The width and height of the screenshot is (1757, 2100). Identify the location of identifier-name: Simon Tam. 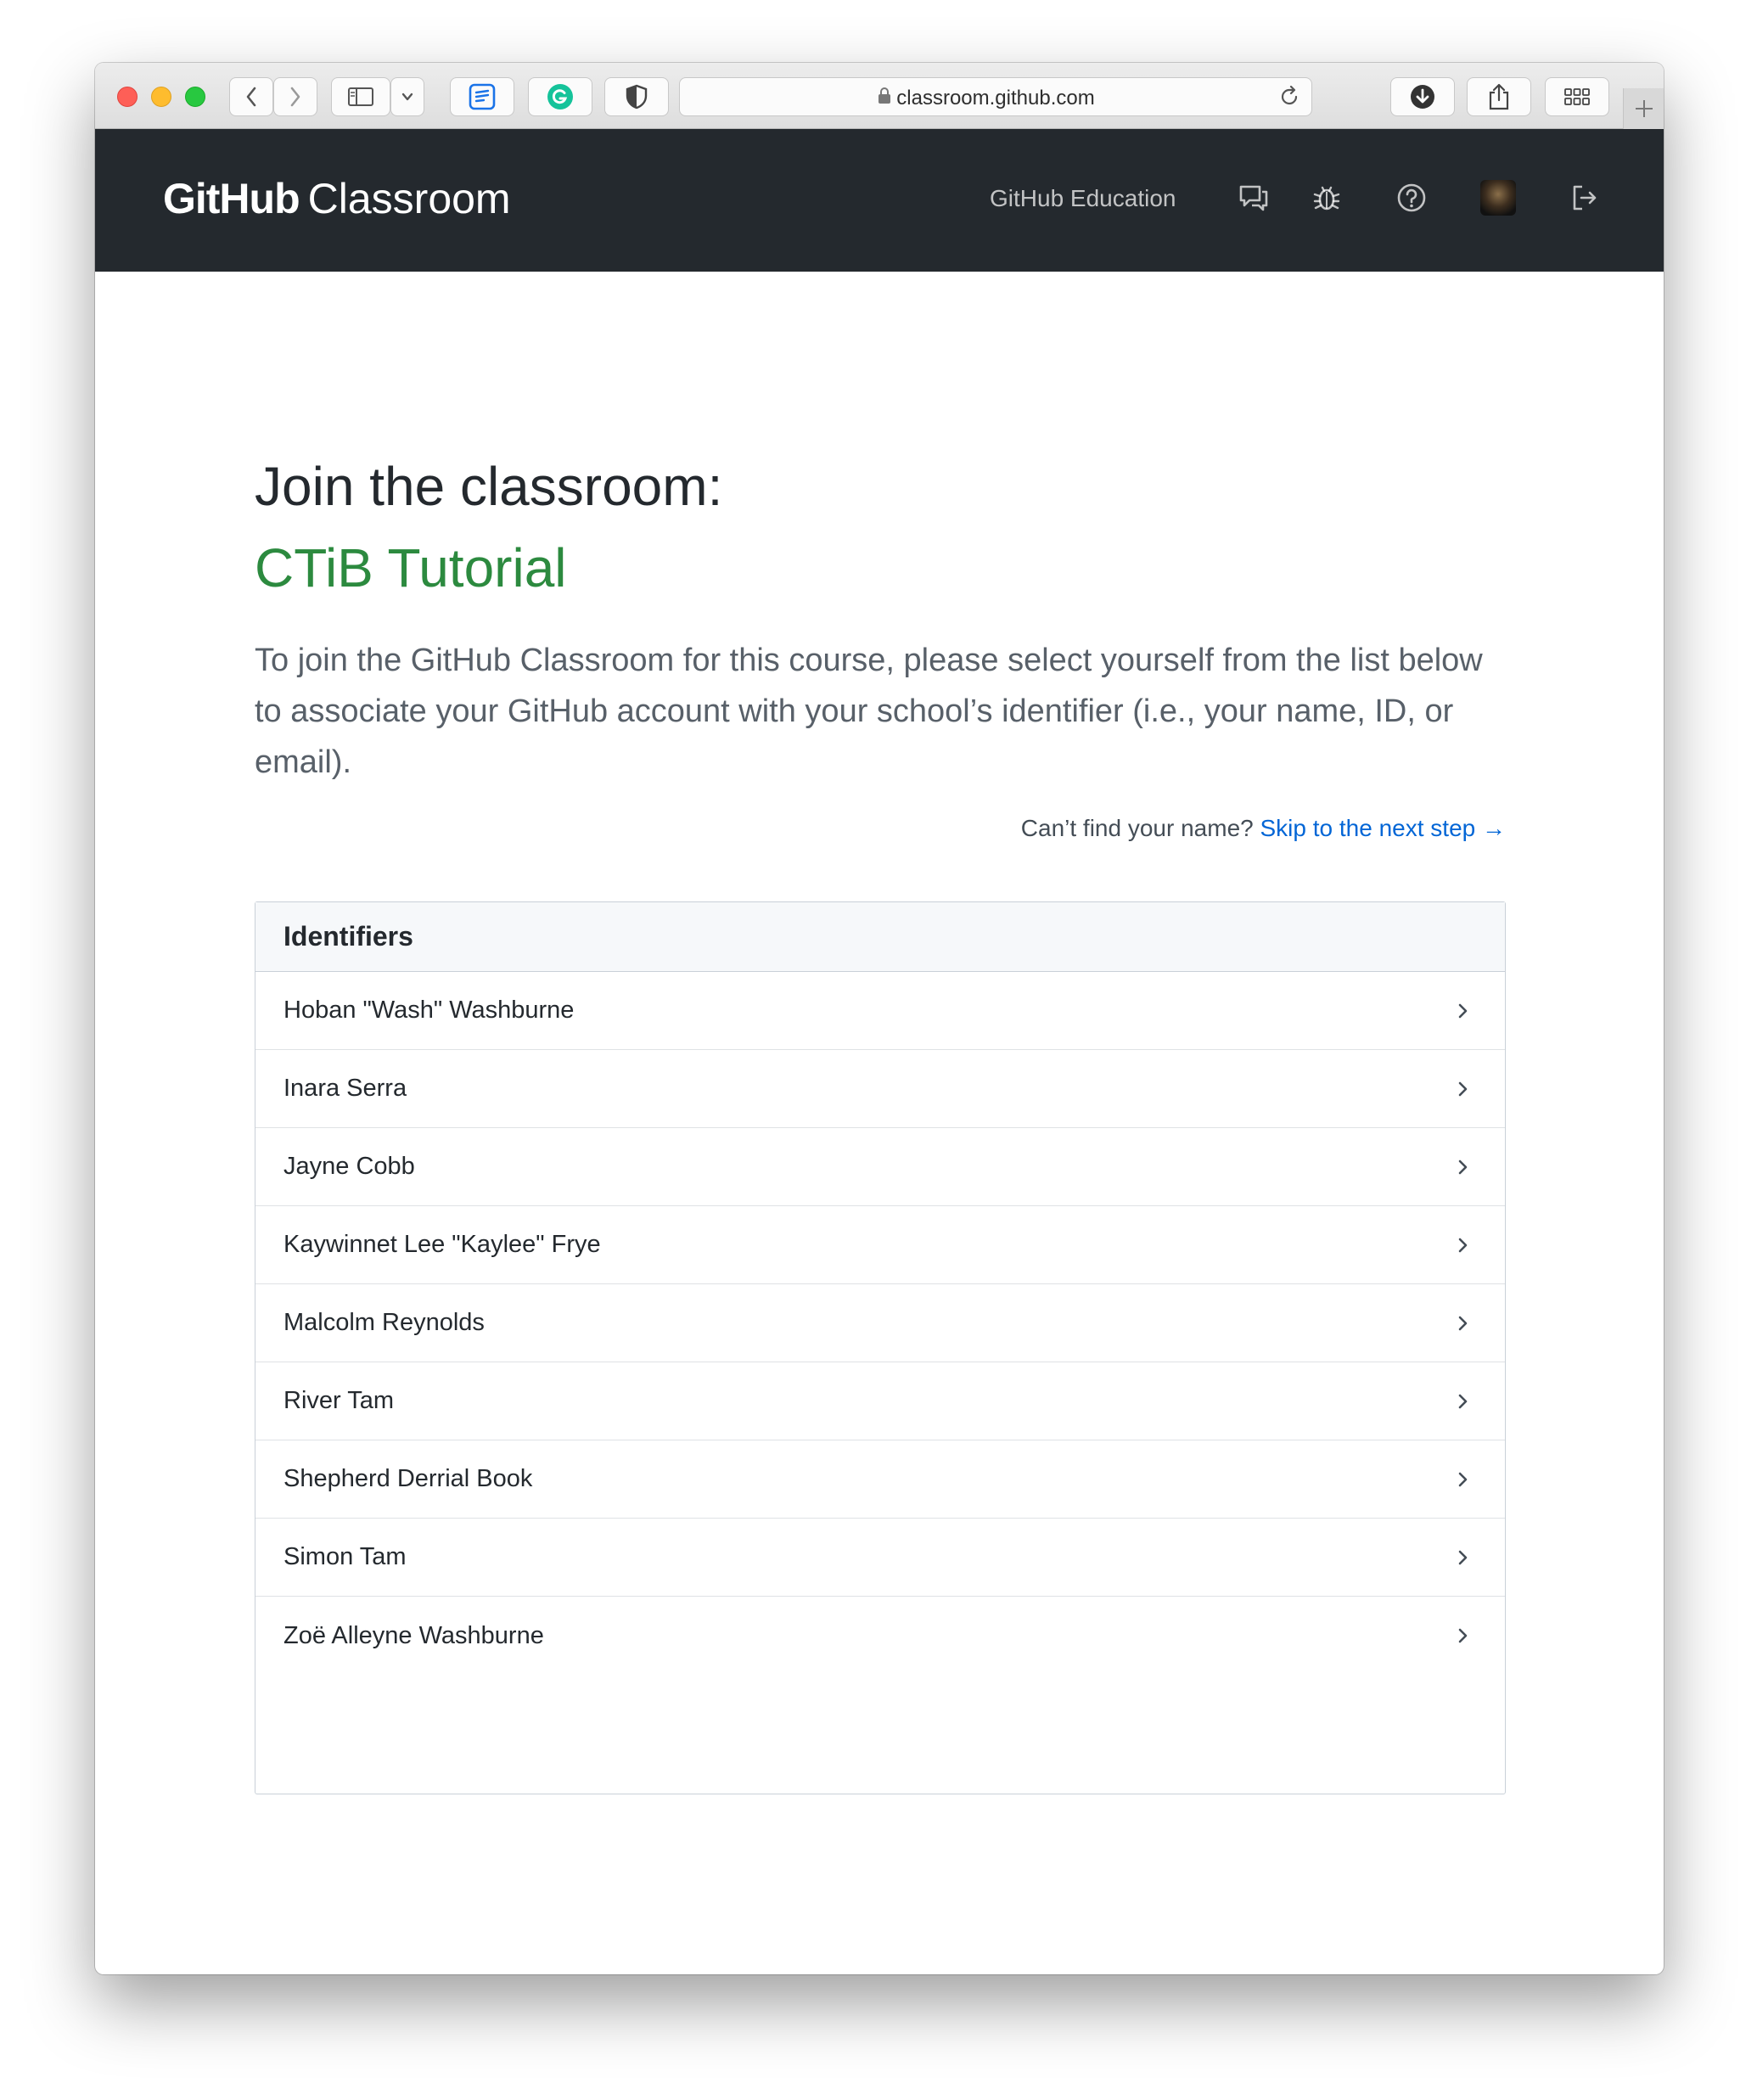
(345, 1556).